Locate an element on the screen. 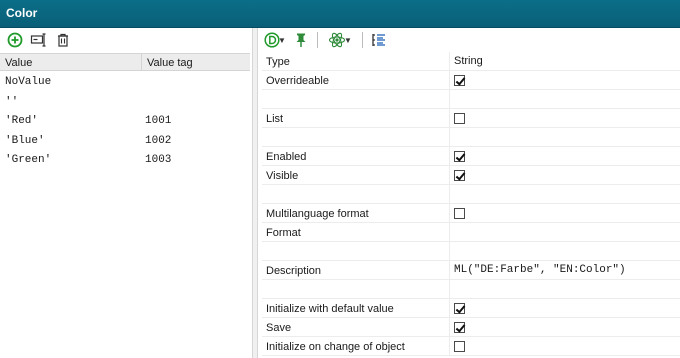  property-row-description: Description ML("DE:Farbe", "EN:Color") is located at coordinates (471, 270).